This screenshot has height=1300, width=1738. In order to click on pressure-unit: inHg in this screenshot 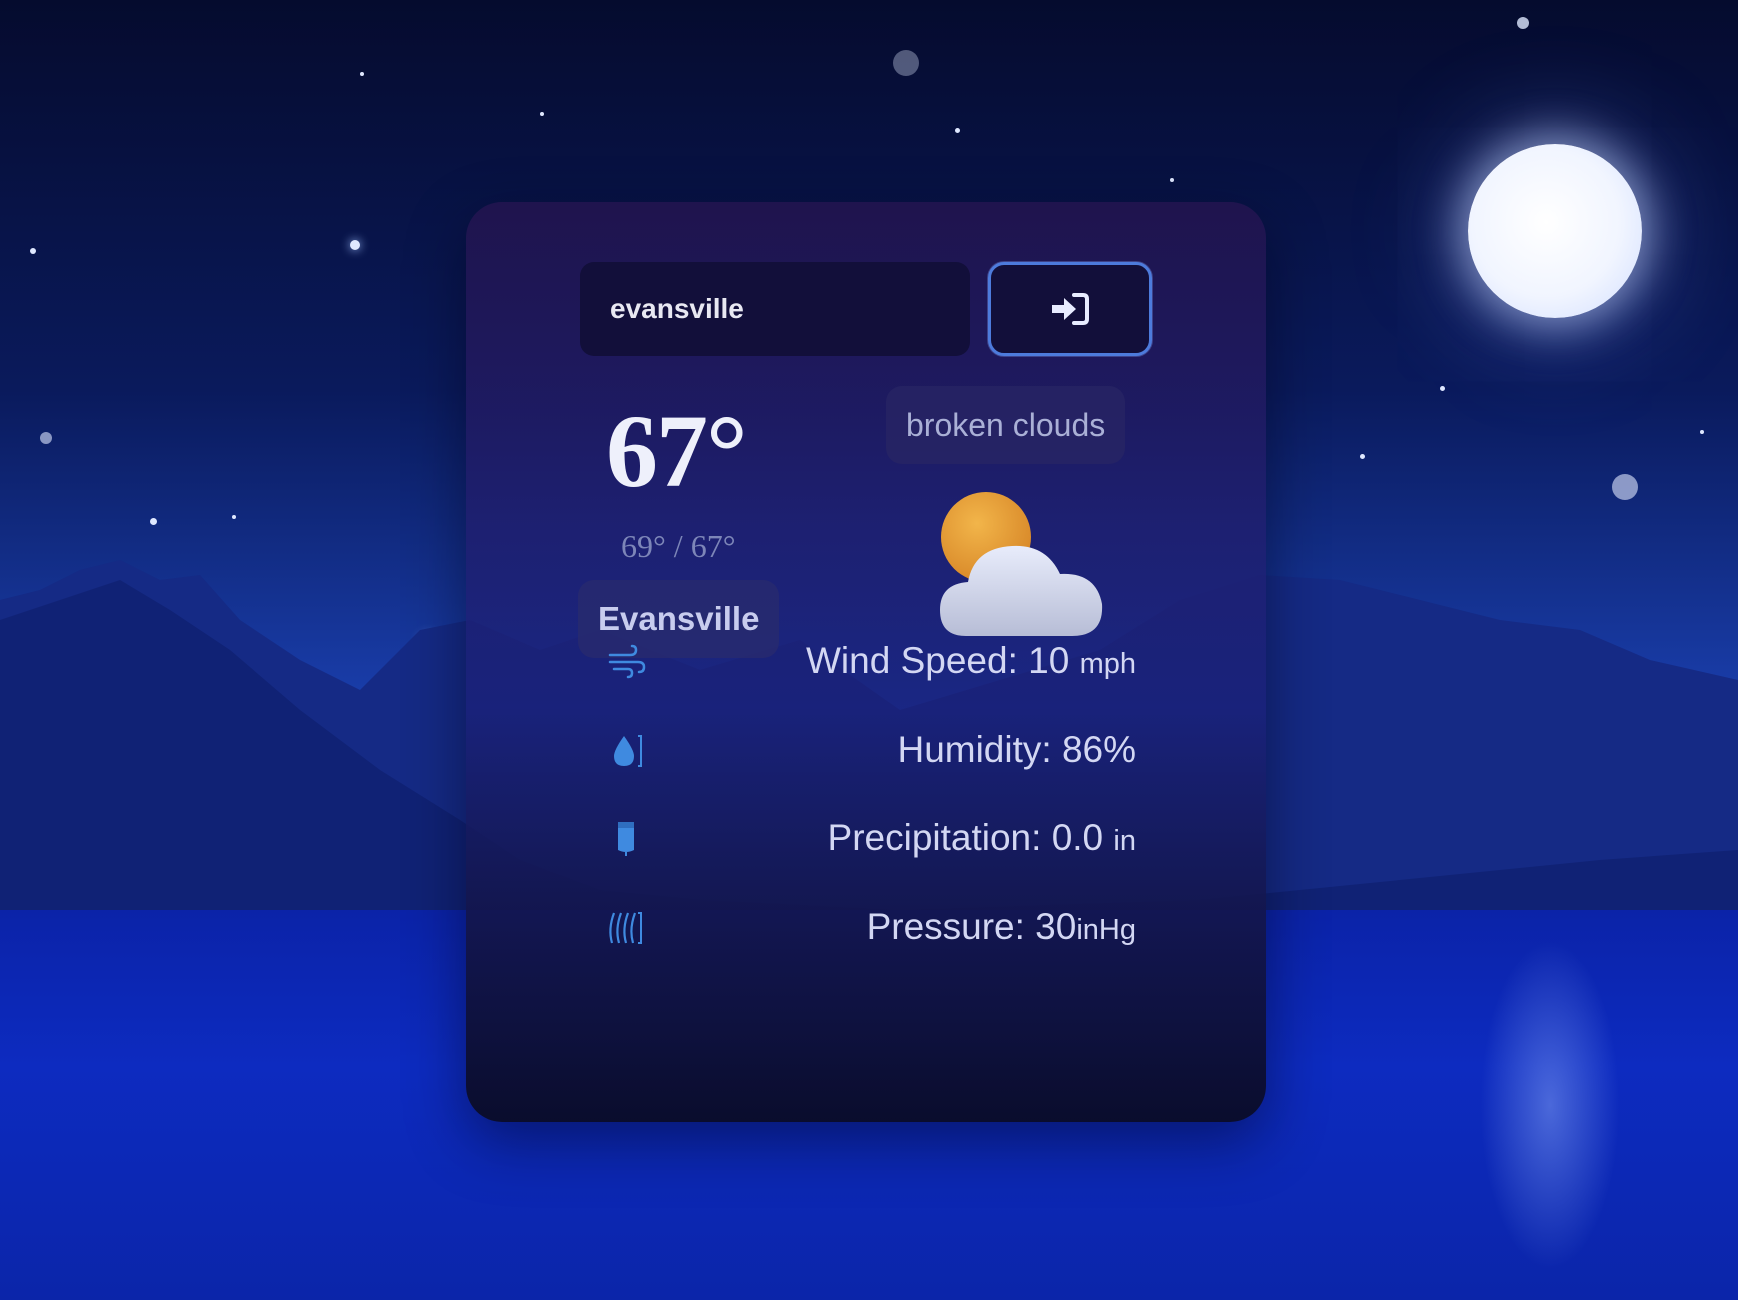, I will do `click(1106, 930)`.